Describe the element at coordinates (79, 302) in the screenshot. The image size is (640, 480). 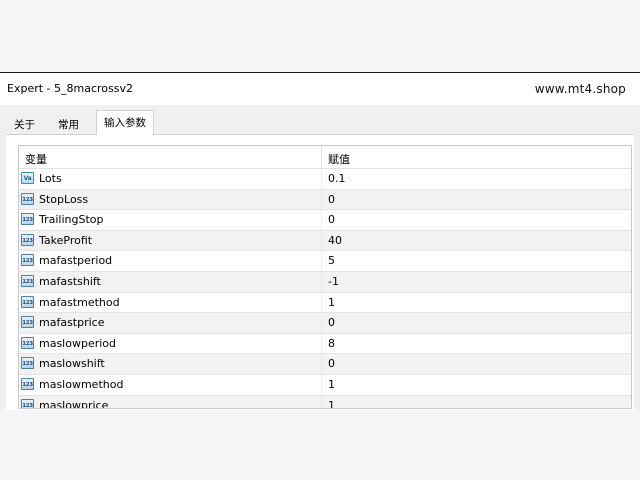
I see `parameter-name: mafastmethod` at that location.